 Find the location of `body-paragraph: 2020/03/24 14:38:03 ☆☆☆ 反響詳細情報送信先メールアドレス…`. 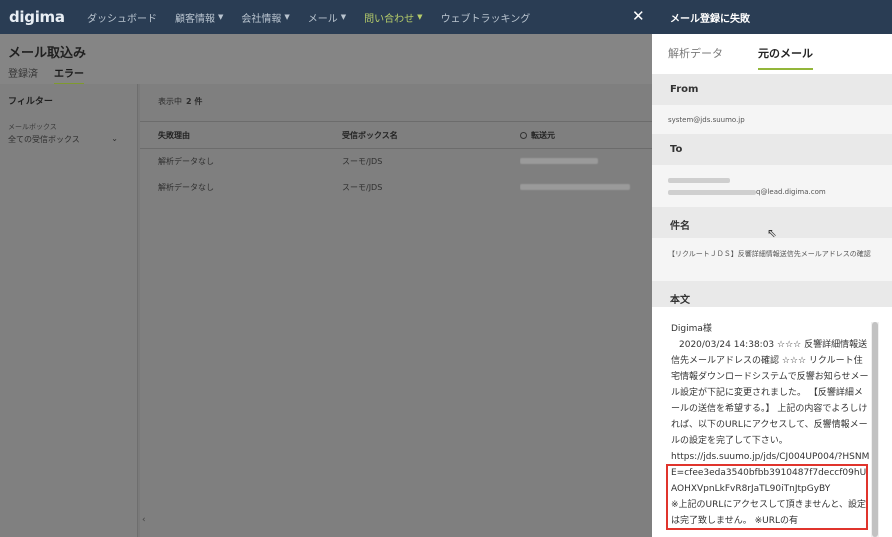

body-paragraph: 2020/03/24 14:38:03 ☆☆☆ 反響詳細情報送信先メールアドレス… is located at coordinates (770, 393).